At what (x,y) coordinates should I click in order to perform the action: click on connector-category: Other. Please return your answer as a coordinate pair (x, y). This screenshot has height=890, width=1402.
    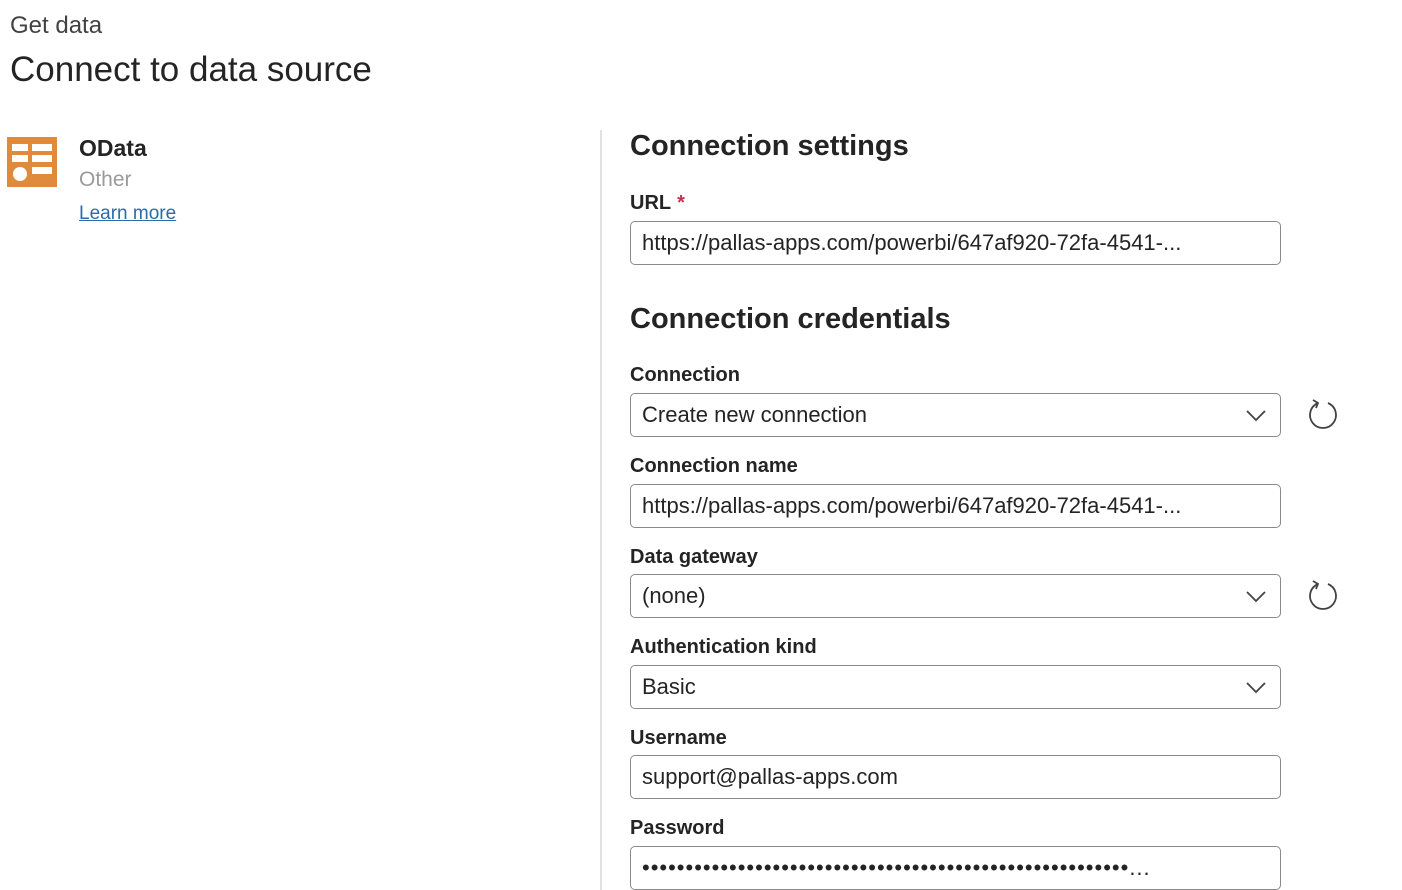
    Looking at the image, I should click on (105, 179).